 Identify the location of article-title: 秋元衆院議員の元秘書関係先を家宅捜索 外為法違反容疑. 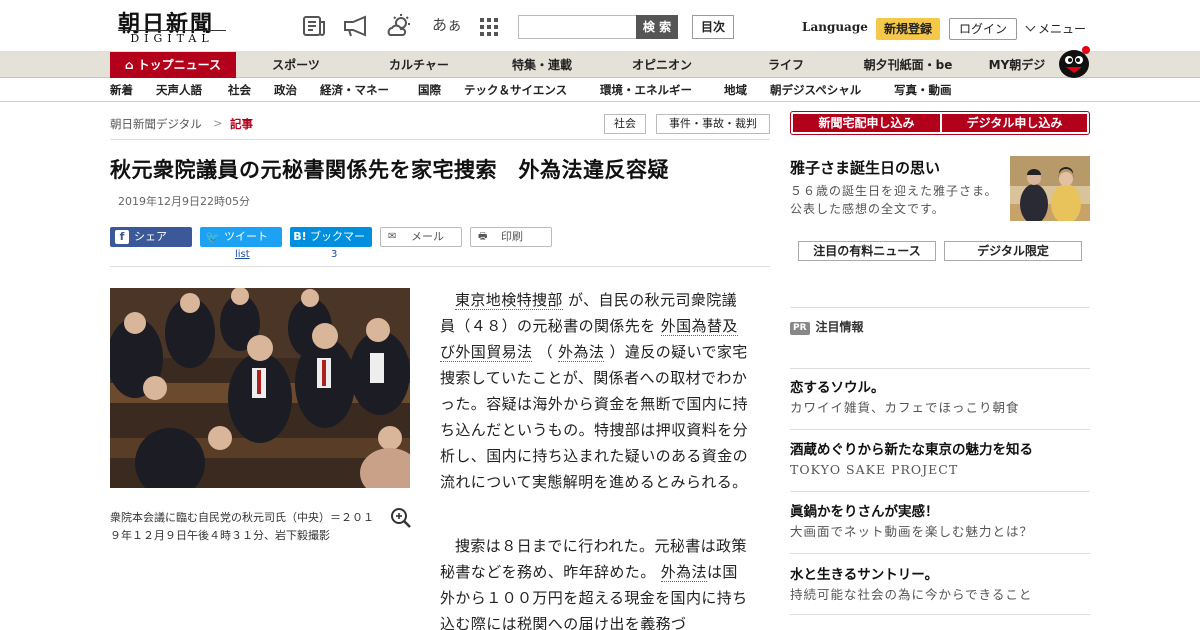
(389, 170).